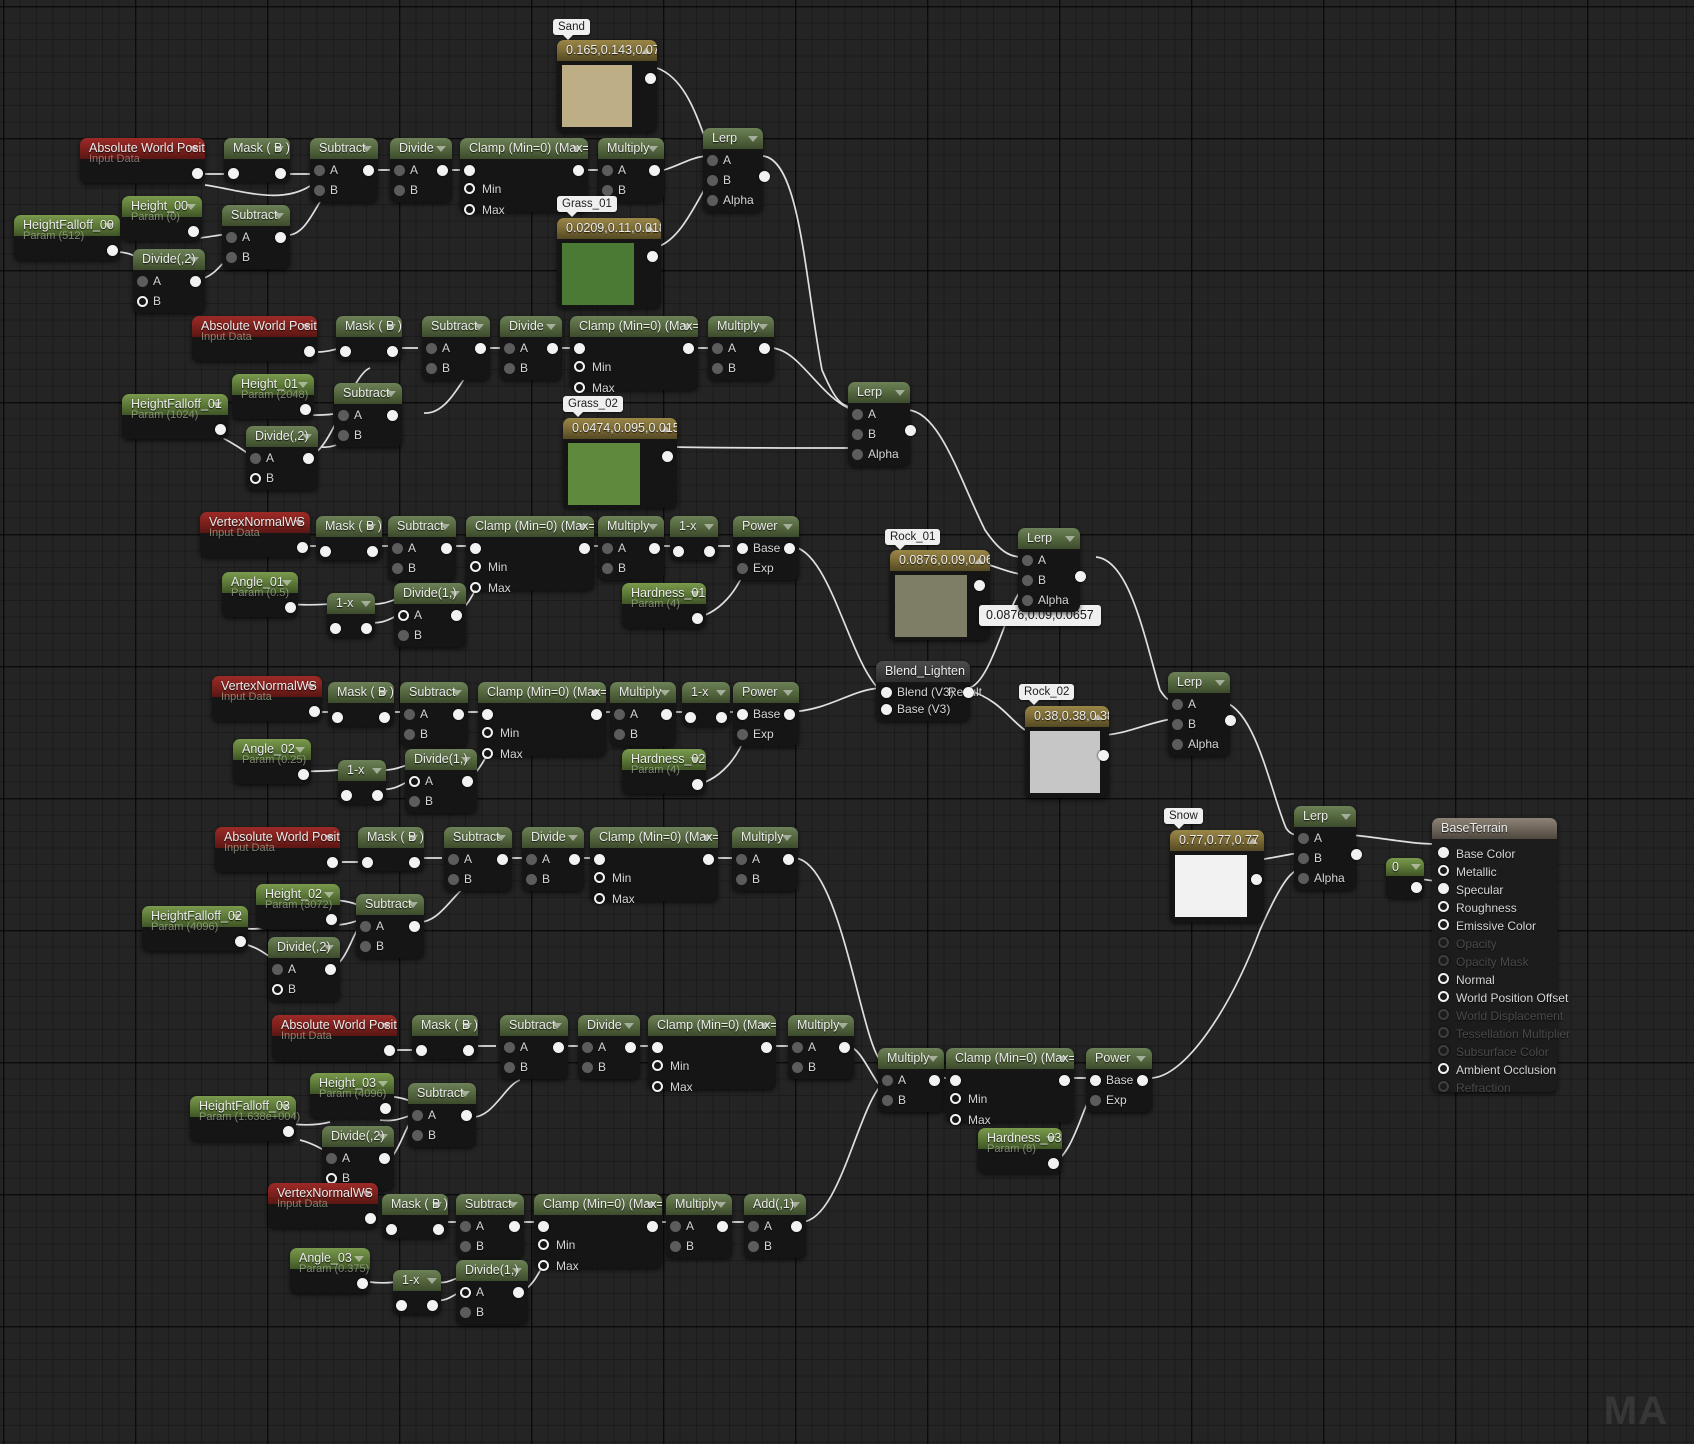 This screenshot has width=1694, height=1444. Describe the element at coordinates (368, 415) in the screenshot. I see `node-subtract-height-01: Subtract A B` at that location.